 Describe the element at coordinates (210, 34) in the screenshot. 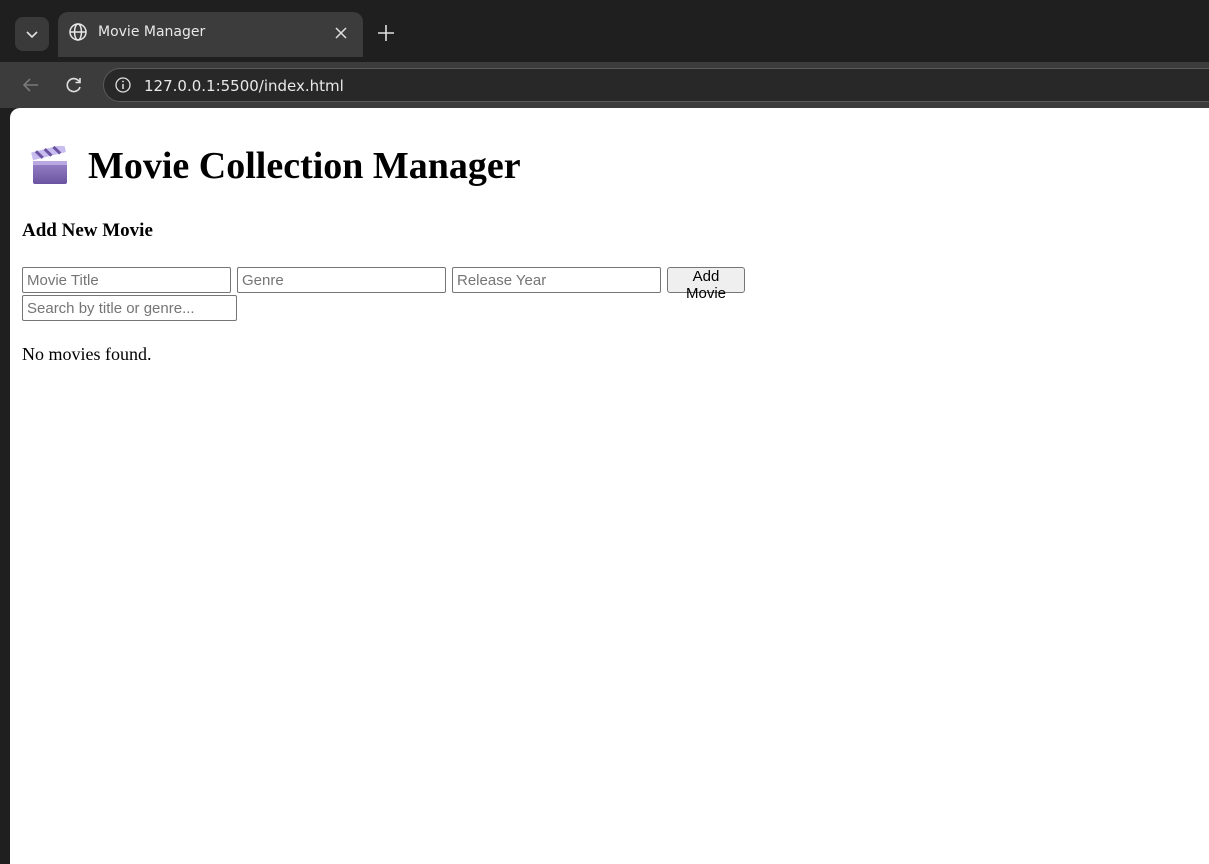

I see `tab-movie-manager: Movie Manager` at that location.